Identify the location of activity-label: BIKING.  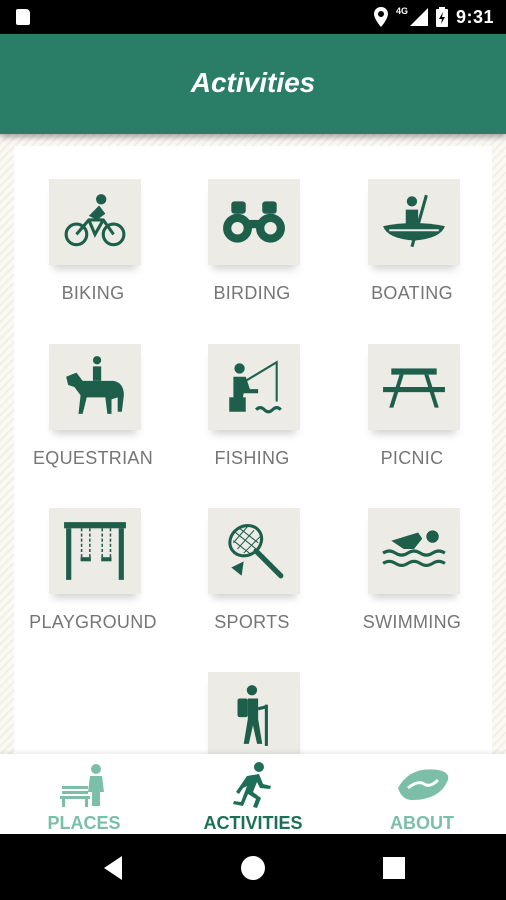
(93, 293).